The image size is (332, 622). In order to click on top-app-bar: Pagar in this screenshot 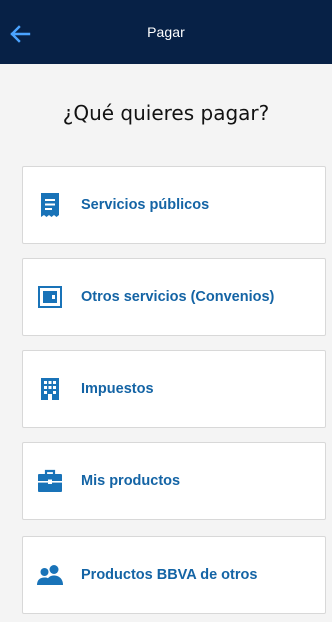, I will do `click(166, 32)`.